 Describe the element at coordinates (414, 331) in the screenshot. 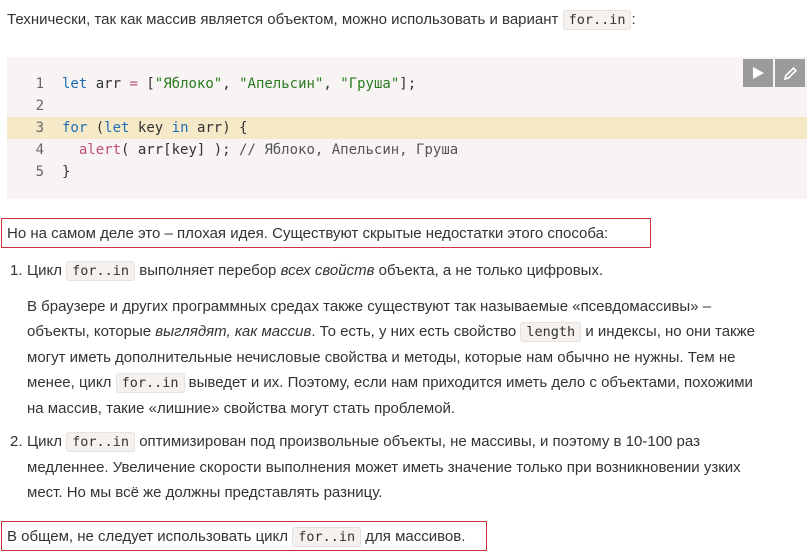

I see `text: . То есть, у них есть свойство` at that location.